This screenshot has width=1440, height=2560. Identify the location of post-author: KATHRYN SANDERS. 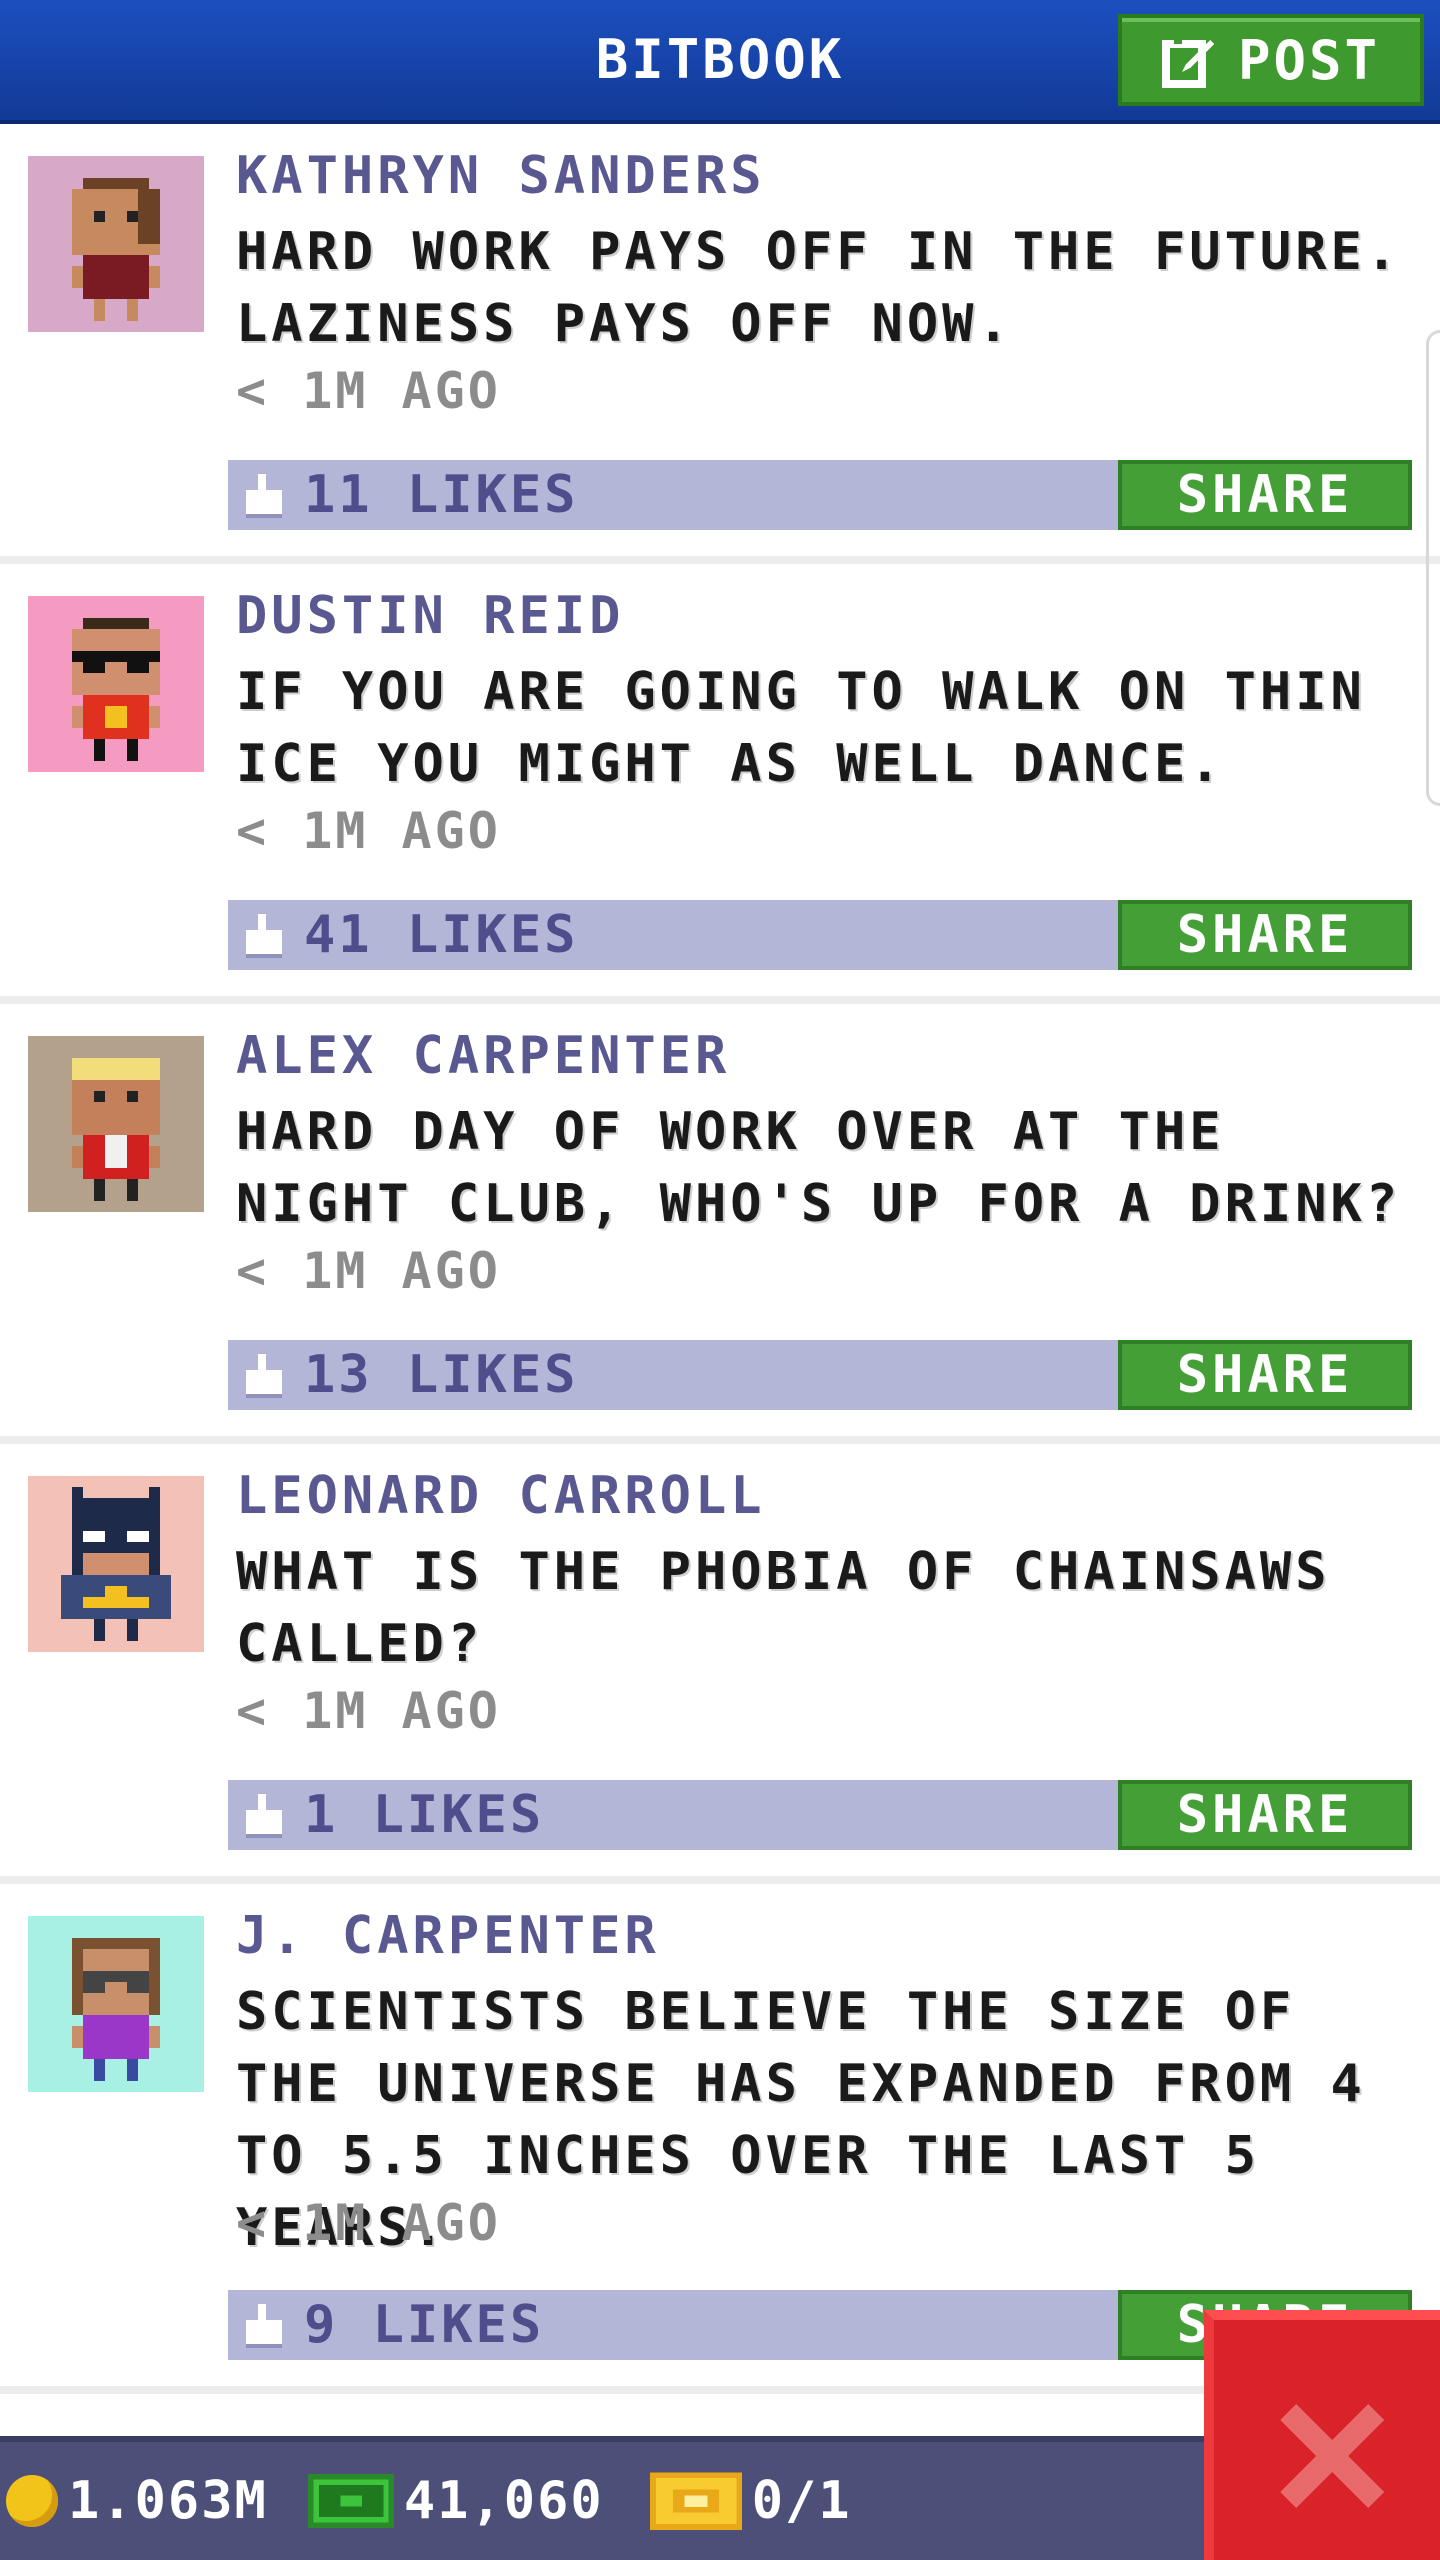
(501, 176).